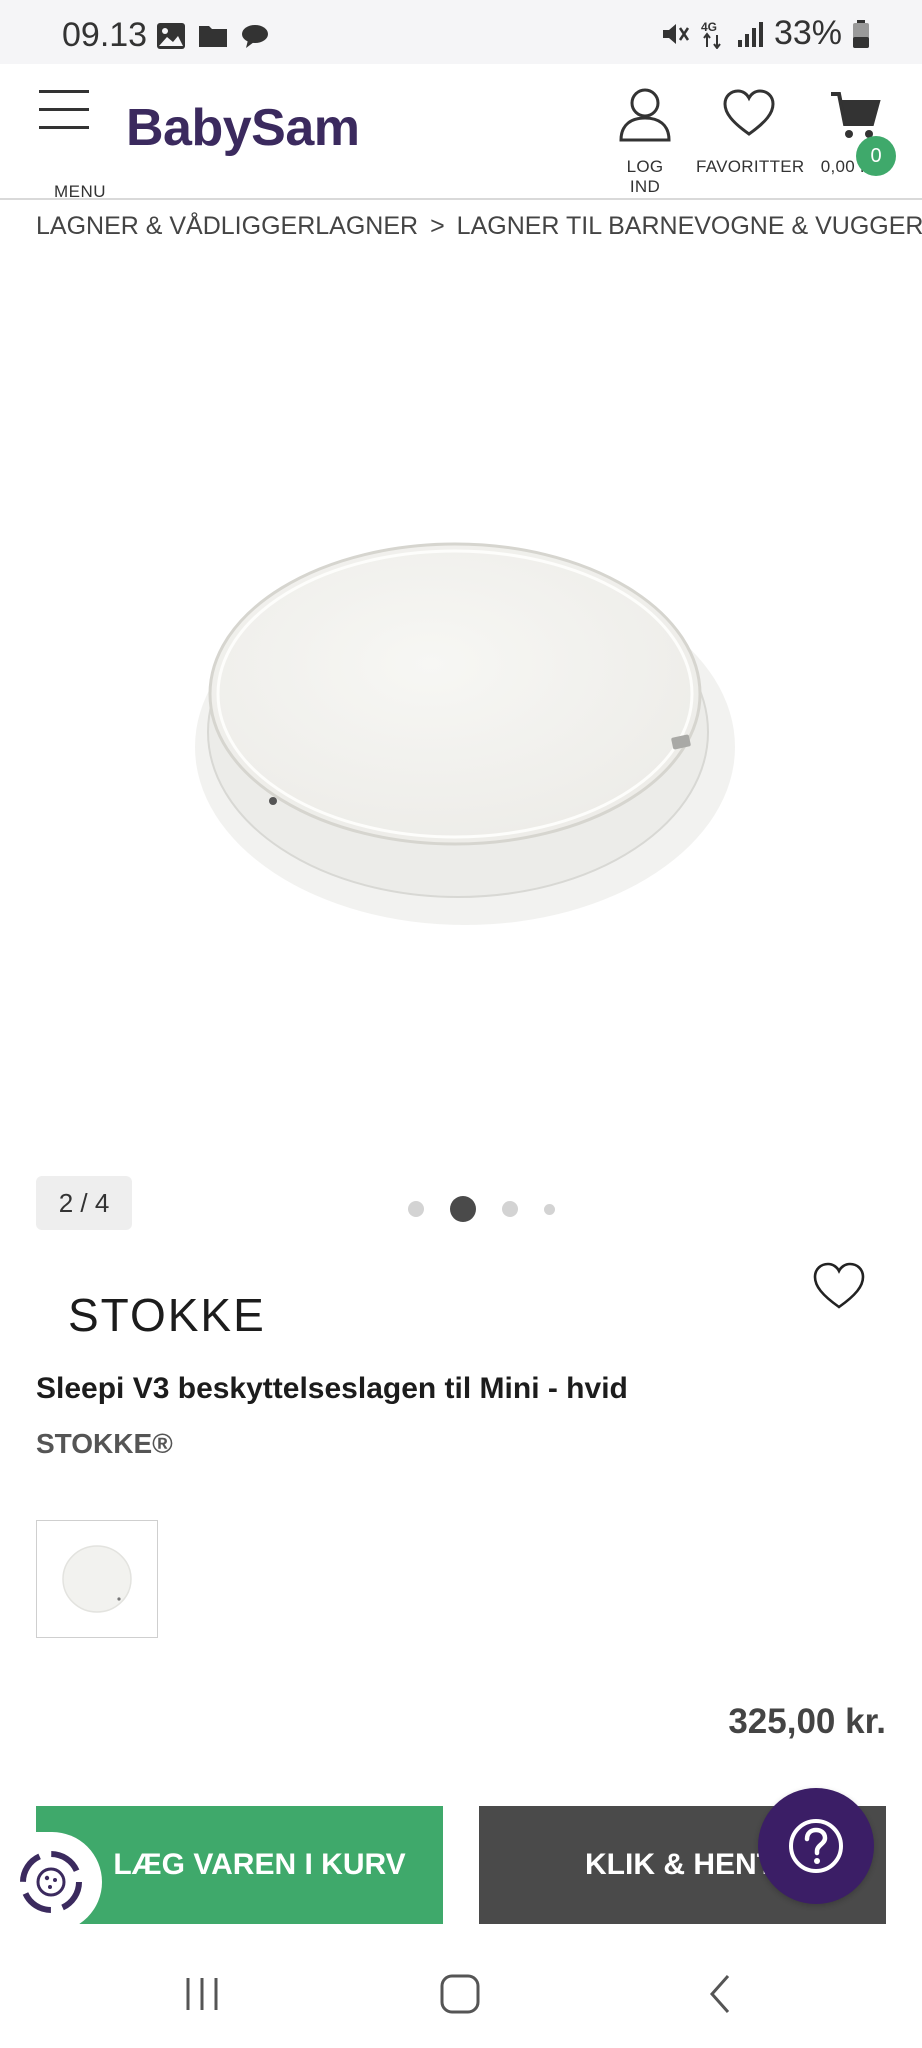 This screenshot has width=922, height=2048. What do you see at coordinates (675, 33) in the screenshot?
I see `mute-icon` at bounding box center [675, 33].